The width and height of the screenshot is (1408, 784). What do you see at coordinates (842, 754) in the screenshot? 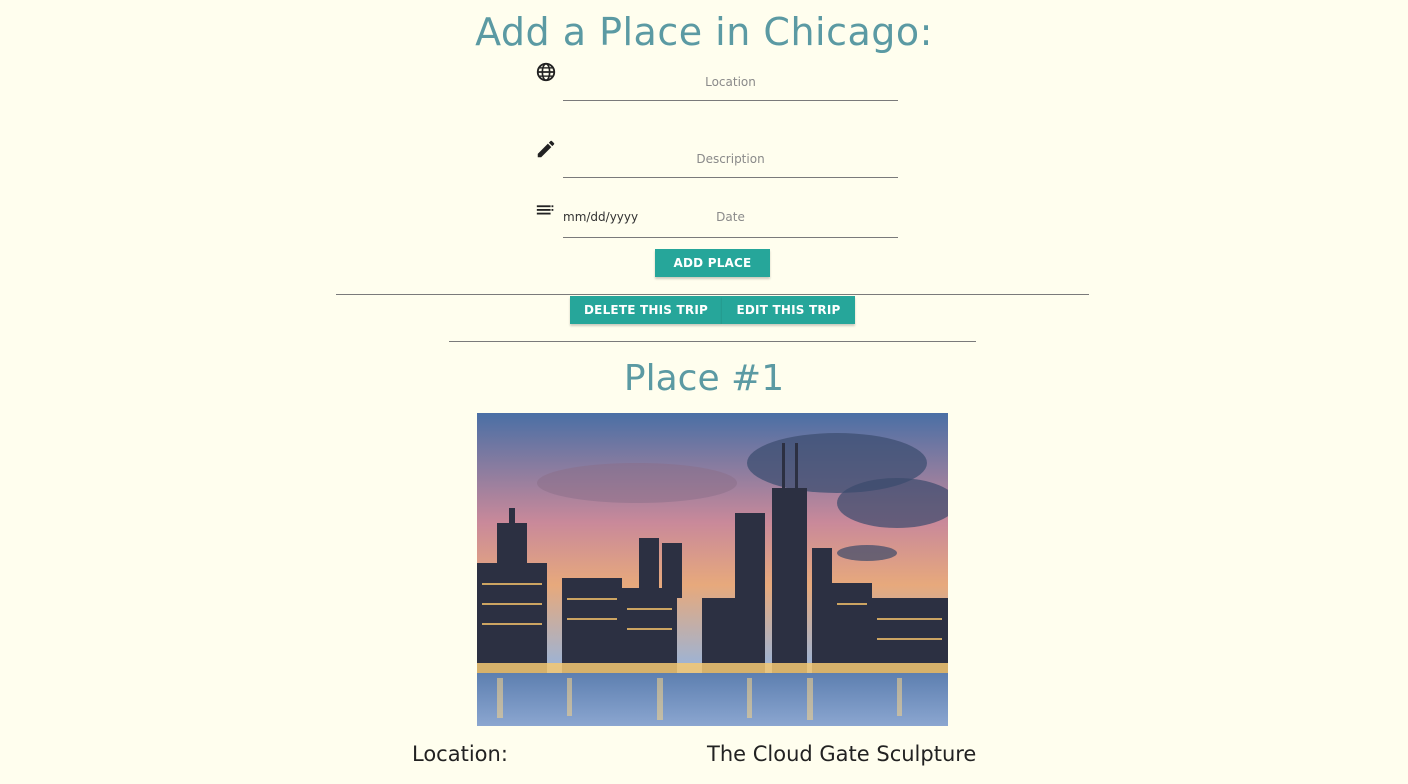
I see `location-value: The Cloud Gate Sculpture` at bounding box center [842, 754].